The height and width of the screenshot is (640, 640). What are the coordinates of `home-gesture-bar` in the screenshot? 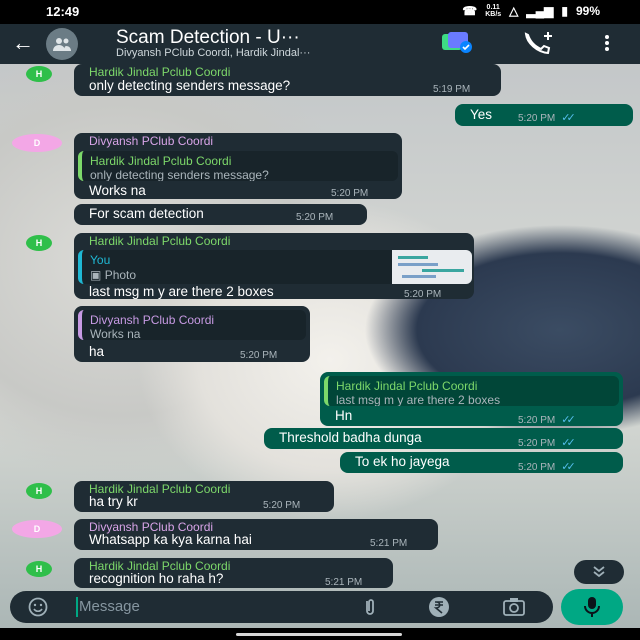 It's located at (319, 634).